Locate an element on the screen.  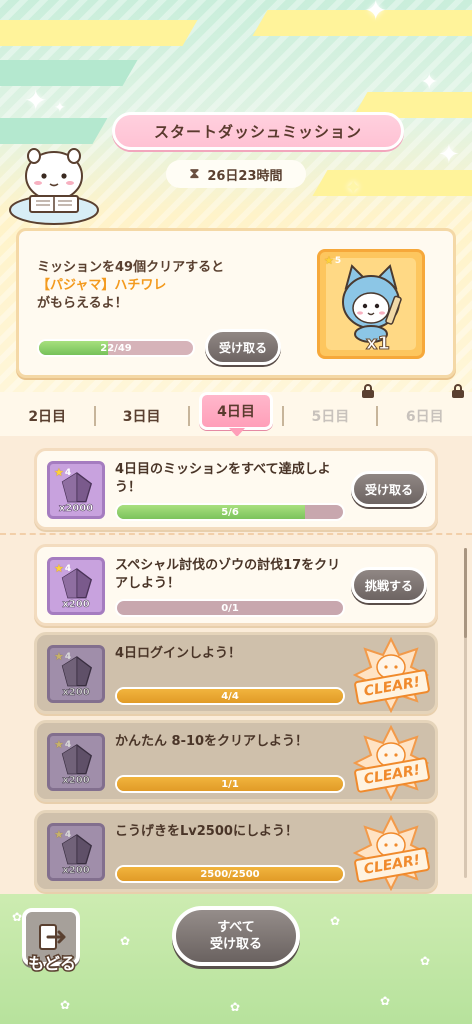
section-divider is located at coordinates (236, 534).